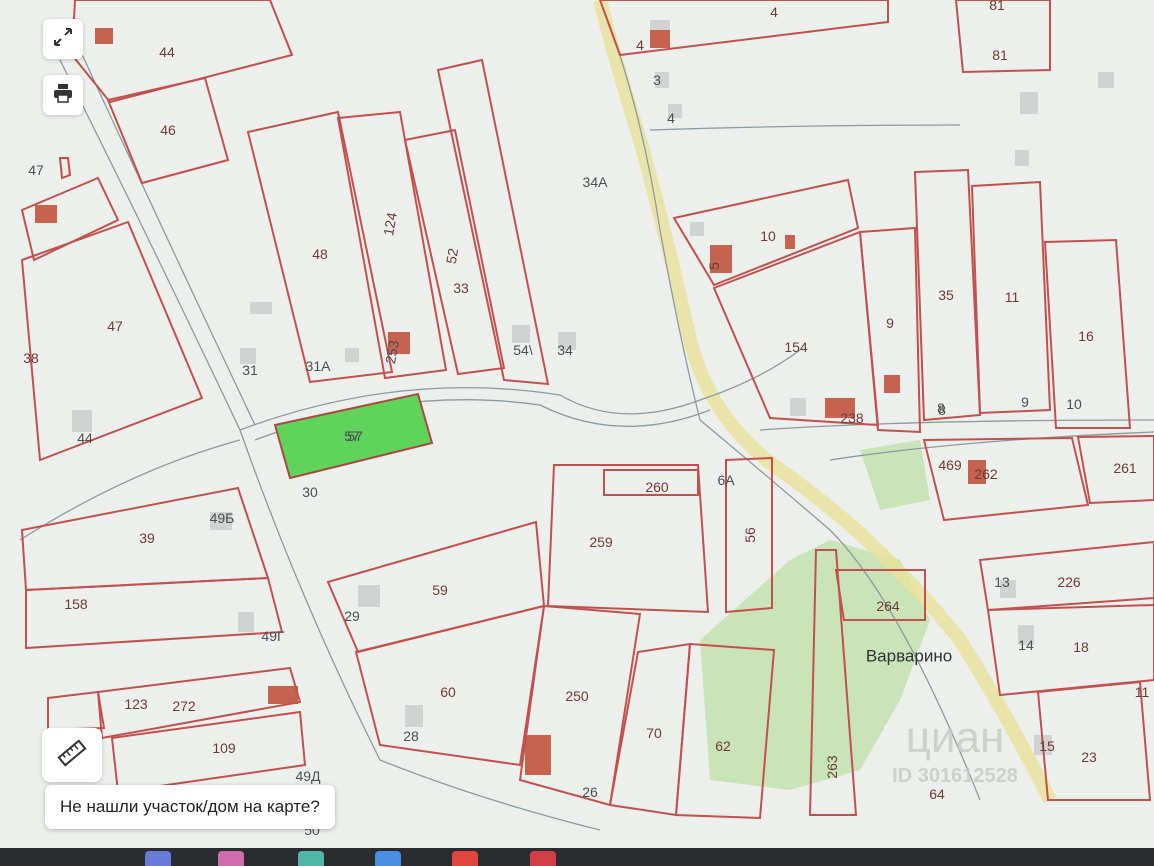 The height and width of the screenshot is (866, 1154). I want to click on plot-label: 31, so click(250, 370).